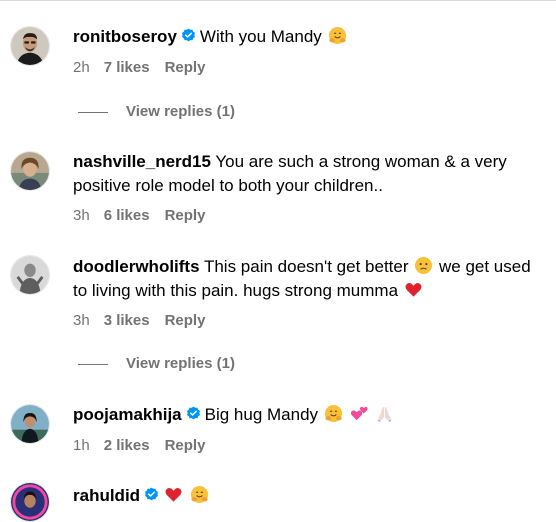 The image size is (556, 522). I want to click on likes-count: 2 likes, so click(127, 445).